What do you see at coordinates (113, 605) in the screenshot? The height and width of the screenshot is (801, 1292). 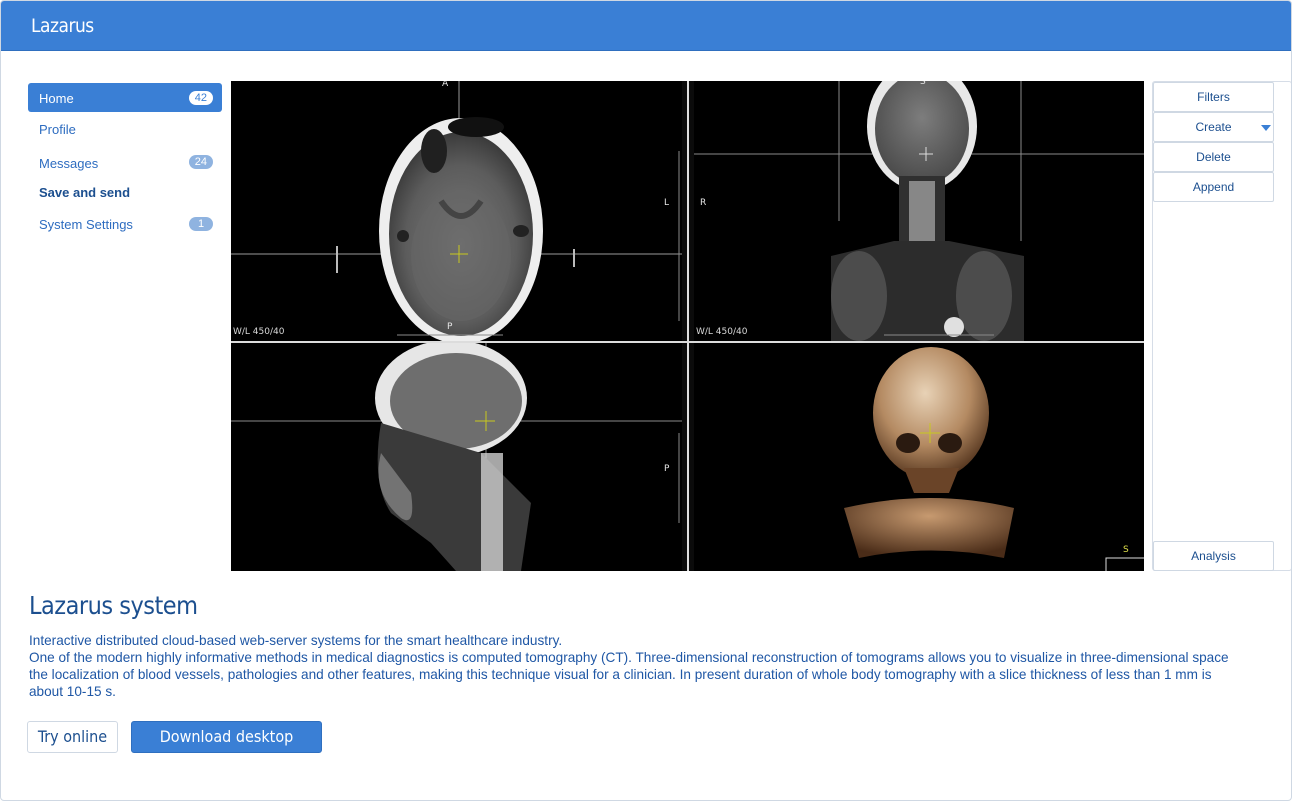 I see `page-title: Lazarus system` at bounding box center [113, 605].